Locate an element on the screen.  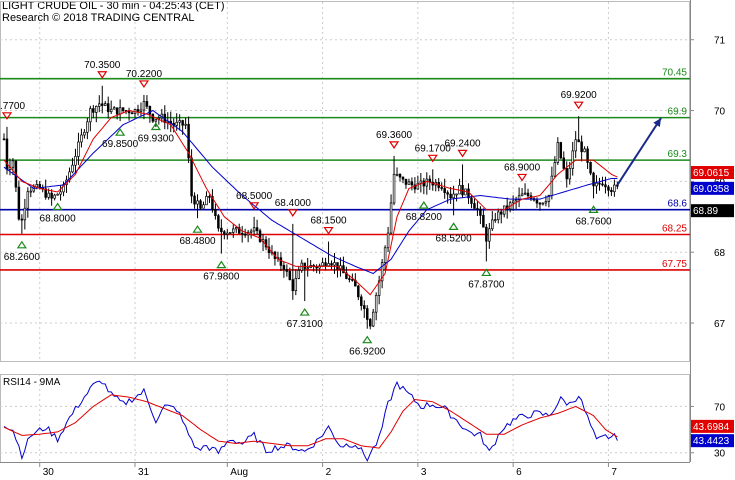
high-marker-label: 68.4000 is located at coordinates (293, 203).